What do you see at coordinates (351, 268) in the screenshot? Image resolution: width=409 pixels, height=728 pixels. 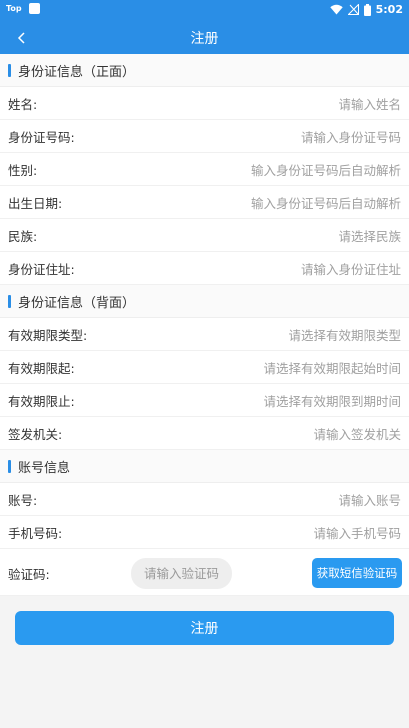 I see `address-input: 请输入身份证住址` at bounding box center [351, 268].